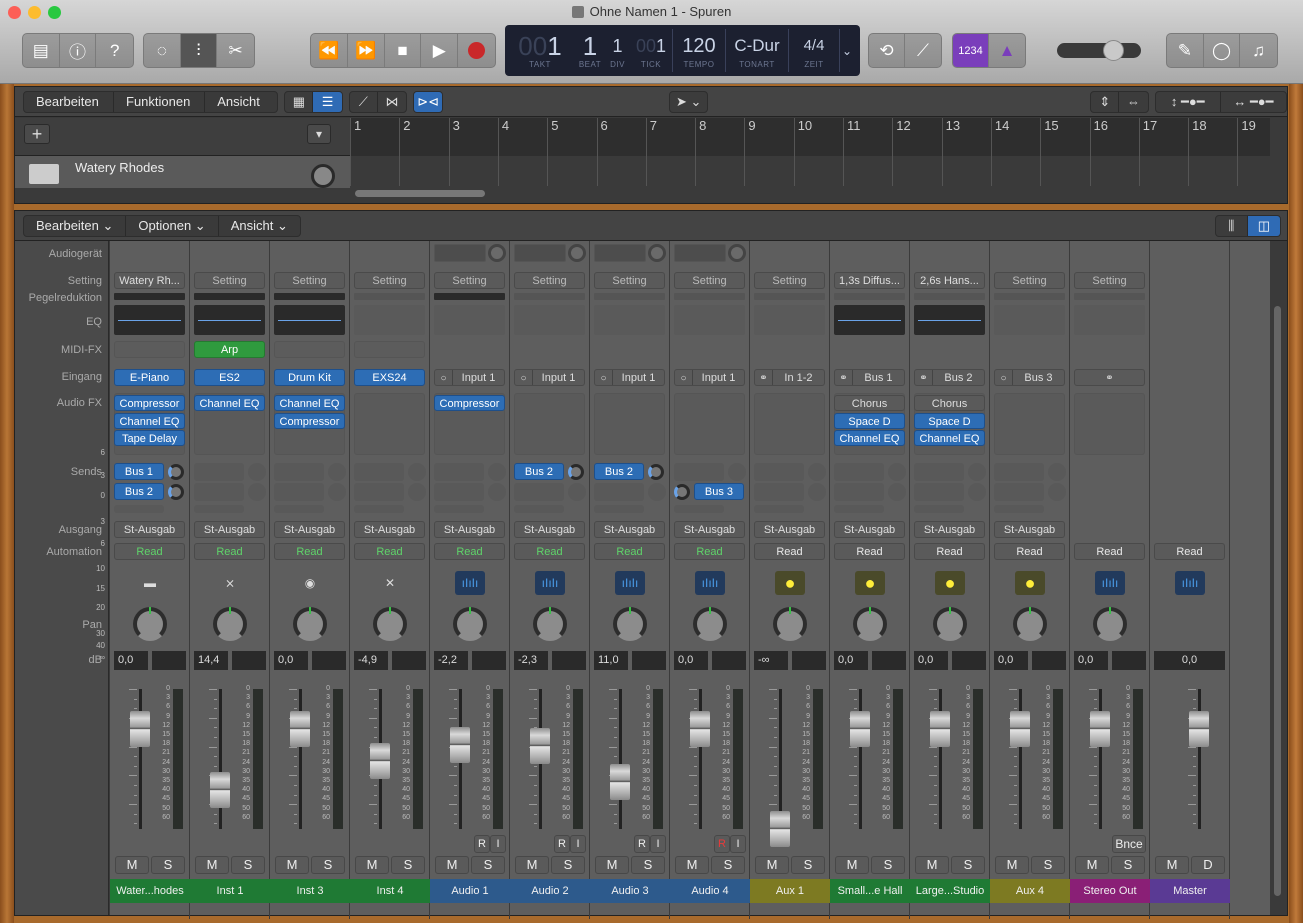  What do you see at coordinates (540, 50) in the screenshot?
I see `lcd-takt: 001 TAKT` at bounding box center [540, 50].